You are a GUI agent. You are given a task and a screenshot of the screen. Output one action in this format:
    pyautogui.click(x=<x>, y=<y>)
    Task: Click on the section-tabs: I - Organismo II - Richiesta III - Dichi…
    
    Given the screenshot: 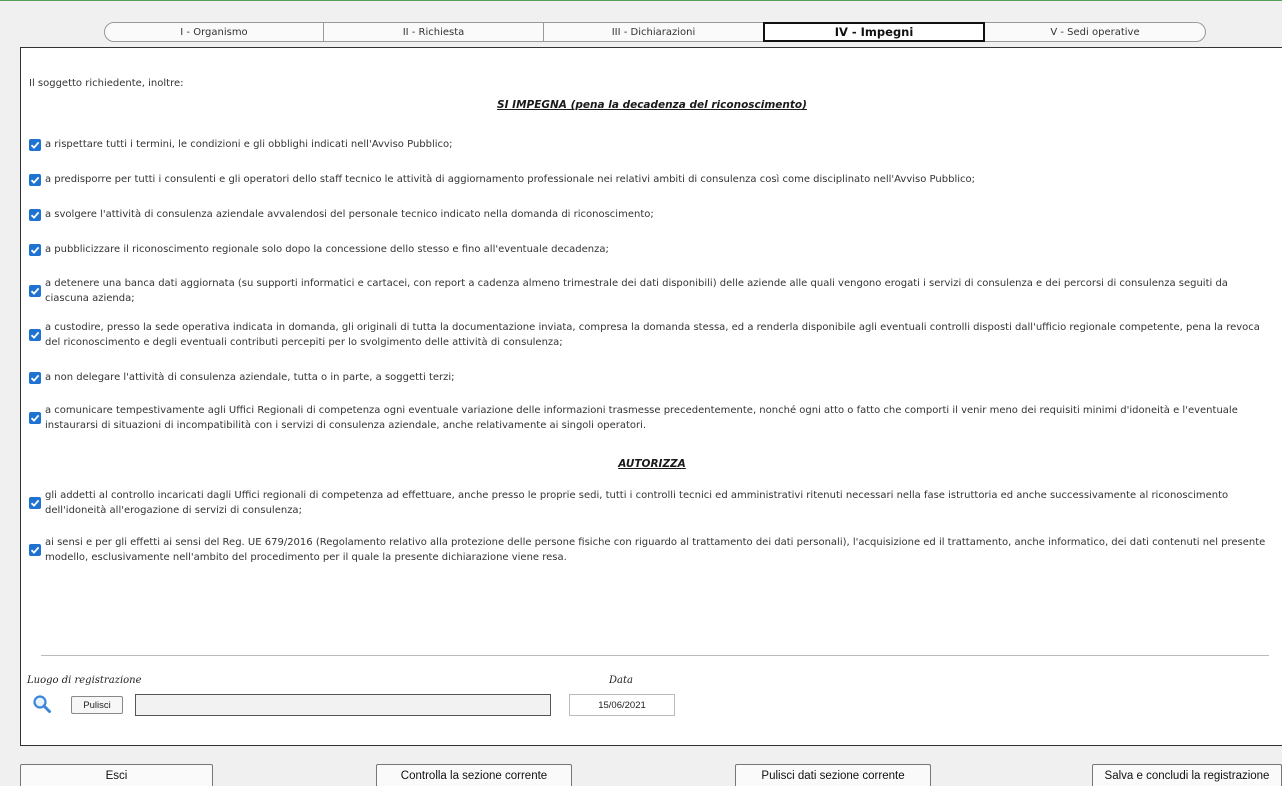 What is the action you would take?
    pyautogui.click(x=656, y=32)
    